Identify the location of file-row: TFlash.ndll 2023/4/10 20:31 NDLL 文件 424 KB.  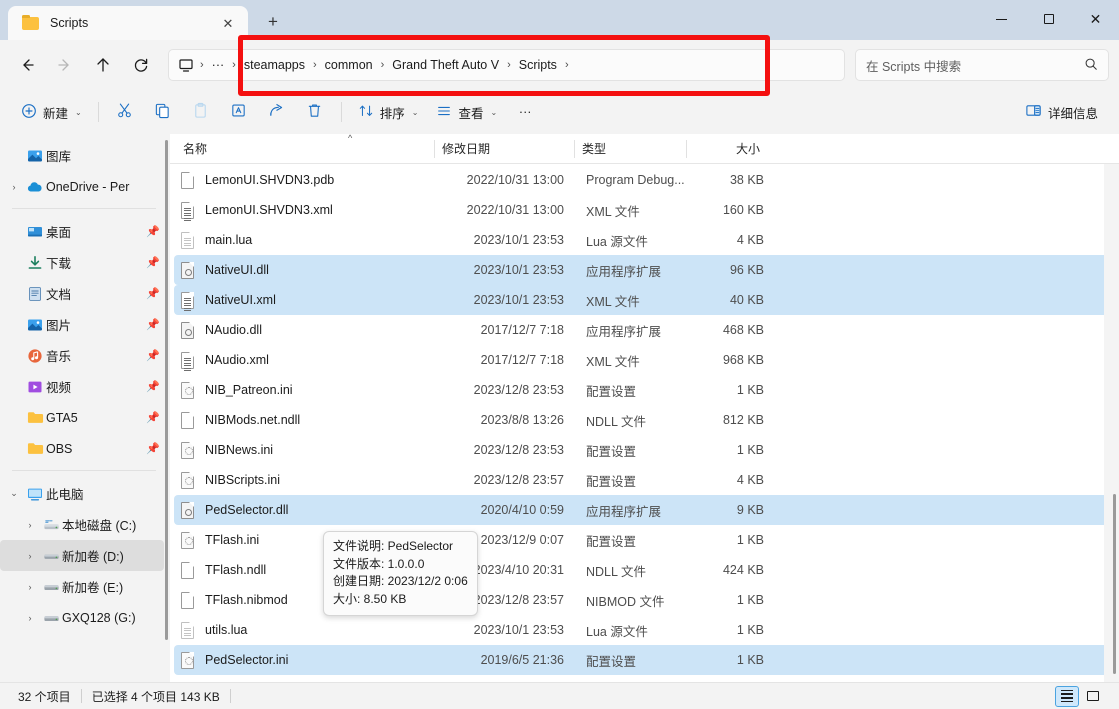
(642, 570).